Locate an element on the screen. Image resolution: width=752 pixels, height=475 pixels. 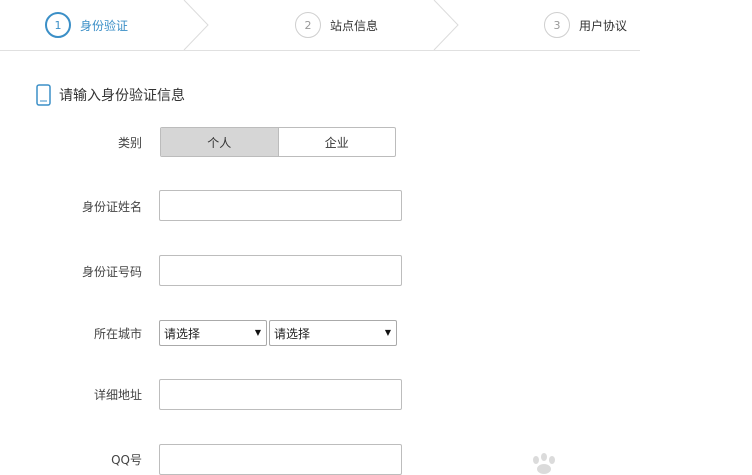
section-title: 请输入身份验证信息 is located at coordinates (122, 96).